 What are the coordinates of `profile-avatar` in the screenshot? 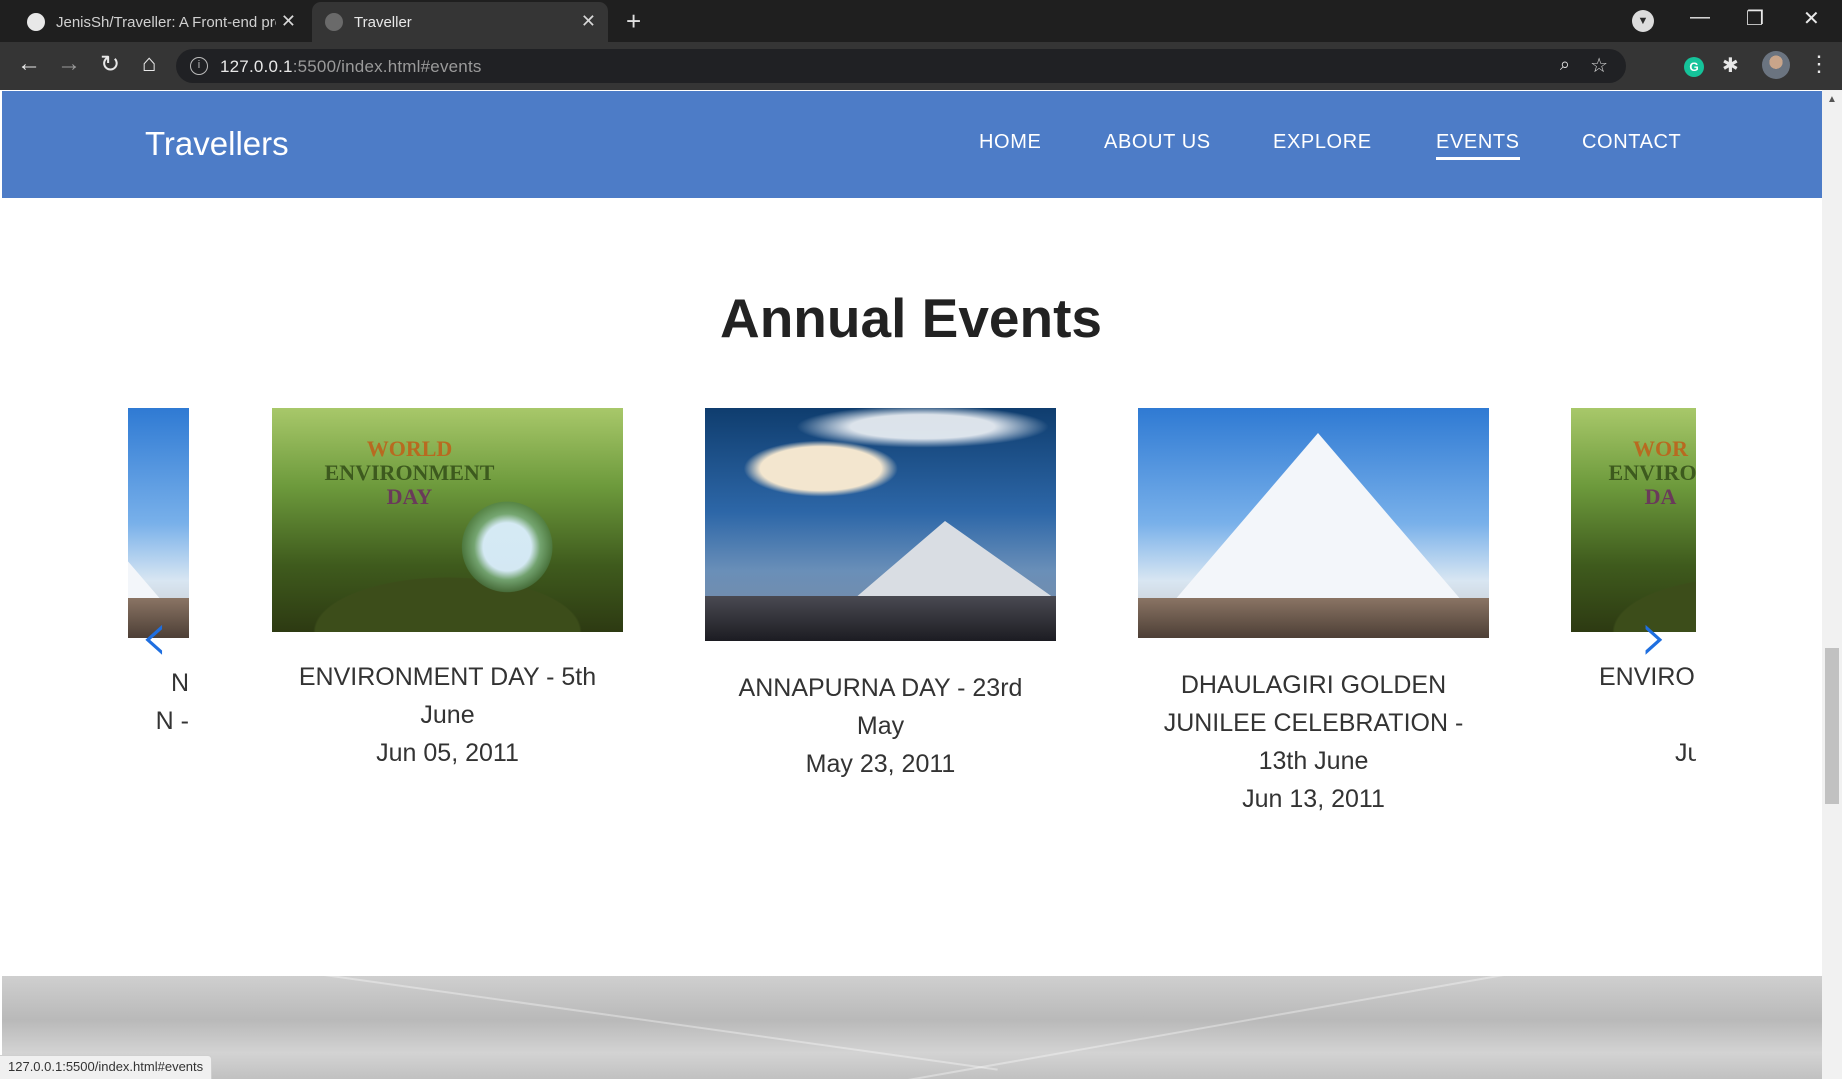 It's located at (1776, 65).